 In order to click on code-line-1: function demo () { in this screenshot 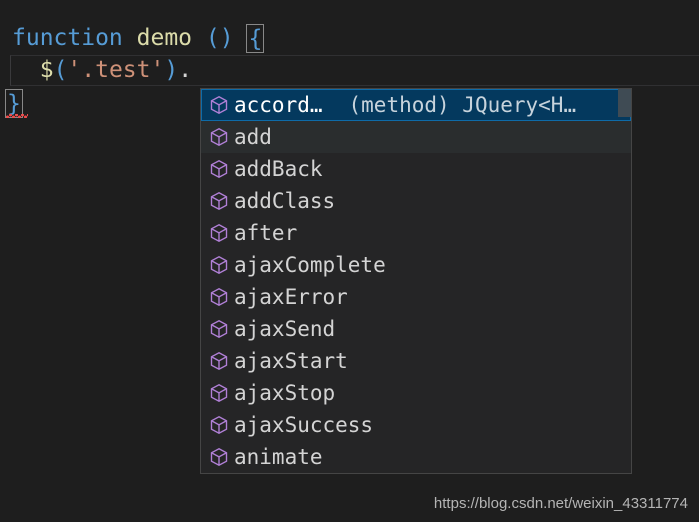, I will do `click(349, 38)`.